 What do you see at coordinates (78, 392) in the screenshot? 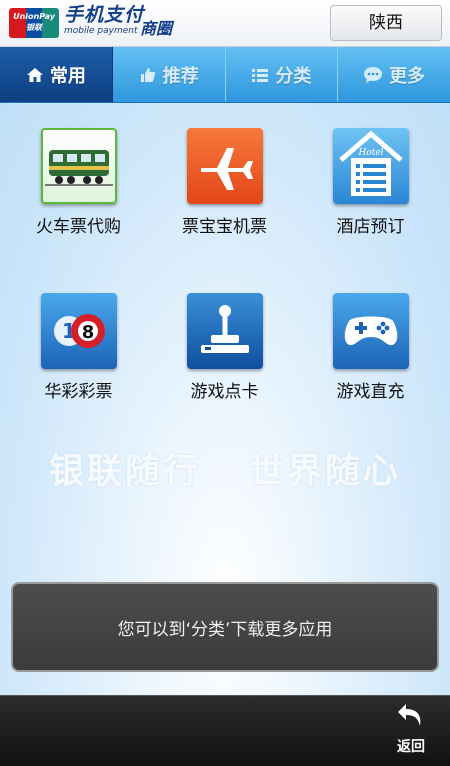
I see `app-label: 华彩彩票` at bounding box center [78, 392].